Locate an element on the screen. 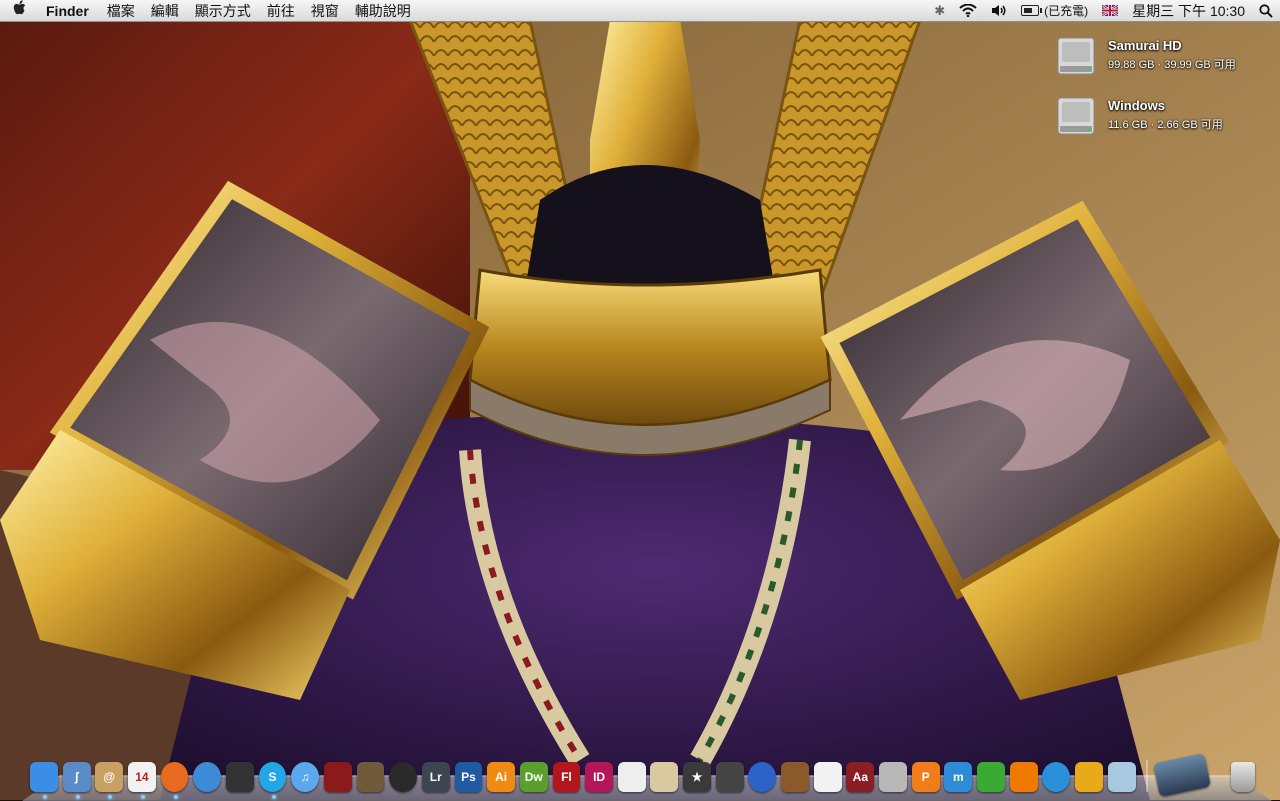  dock-icon-glyph: Dw is located at coordinates (533, 777).